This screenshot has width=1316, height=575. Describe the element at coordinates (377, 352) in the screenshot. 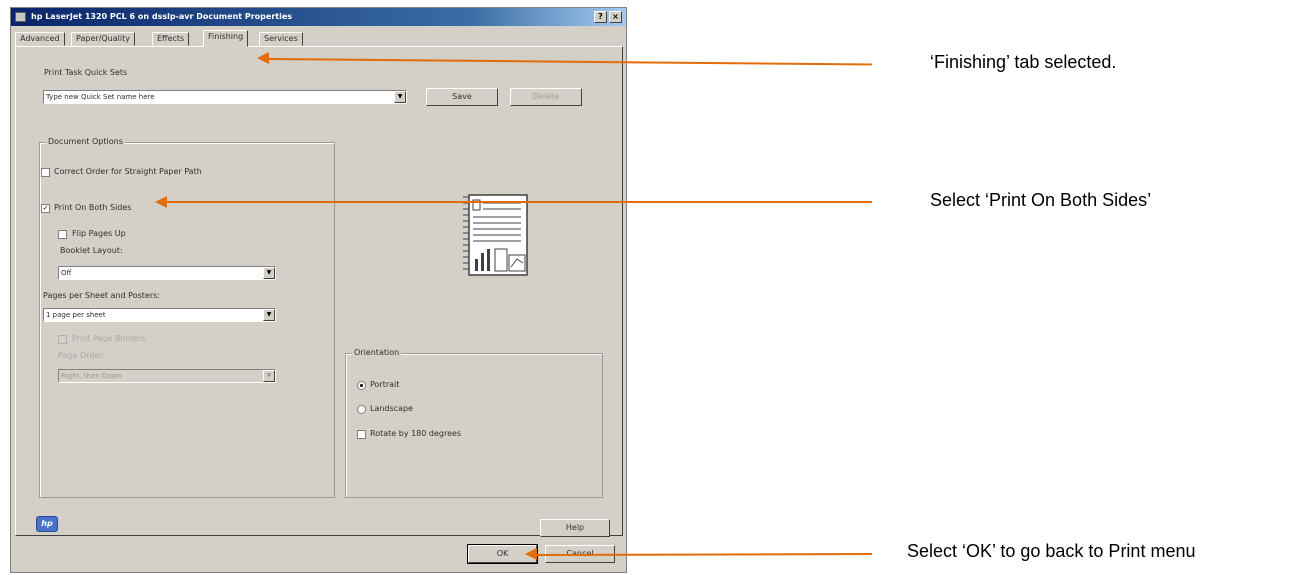

I see `orientation-label: Orientation` at that location.